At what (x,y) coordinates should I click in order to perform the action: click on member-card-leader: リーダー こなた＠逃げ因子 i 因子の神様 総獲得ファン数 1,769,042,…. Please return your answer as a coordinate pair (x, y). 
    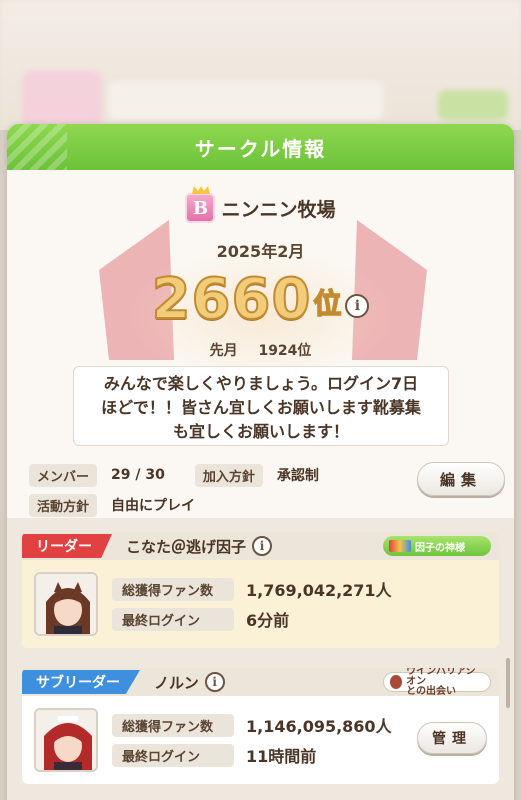
    Looking at the image, I should click on (260, 590).